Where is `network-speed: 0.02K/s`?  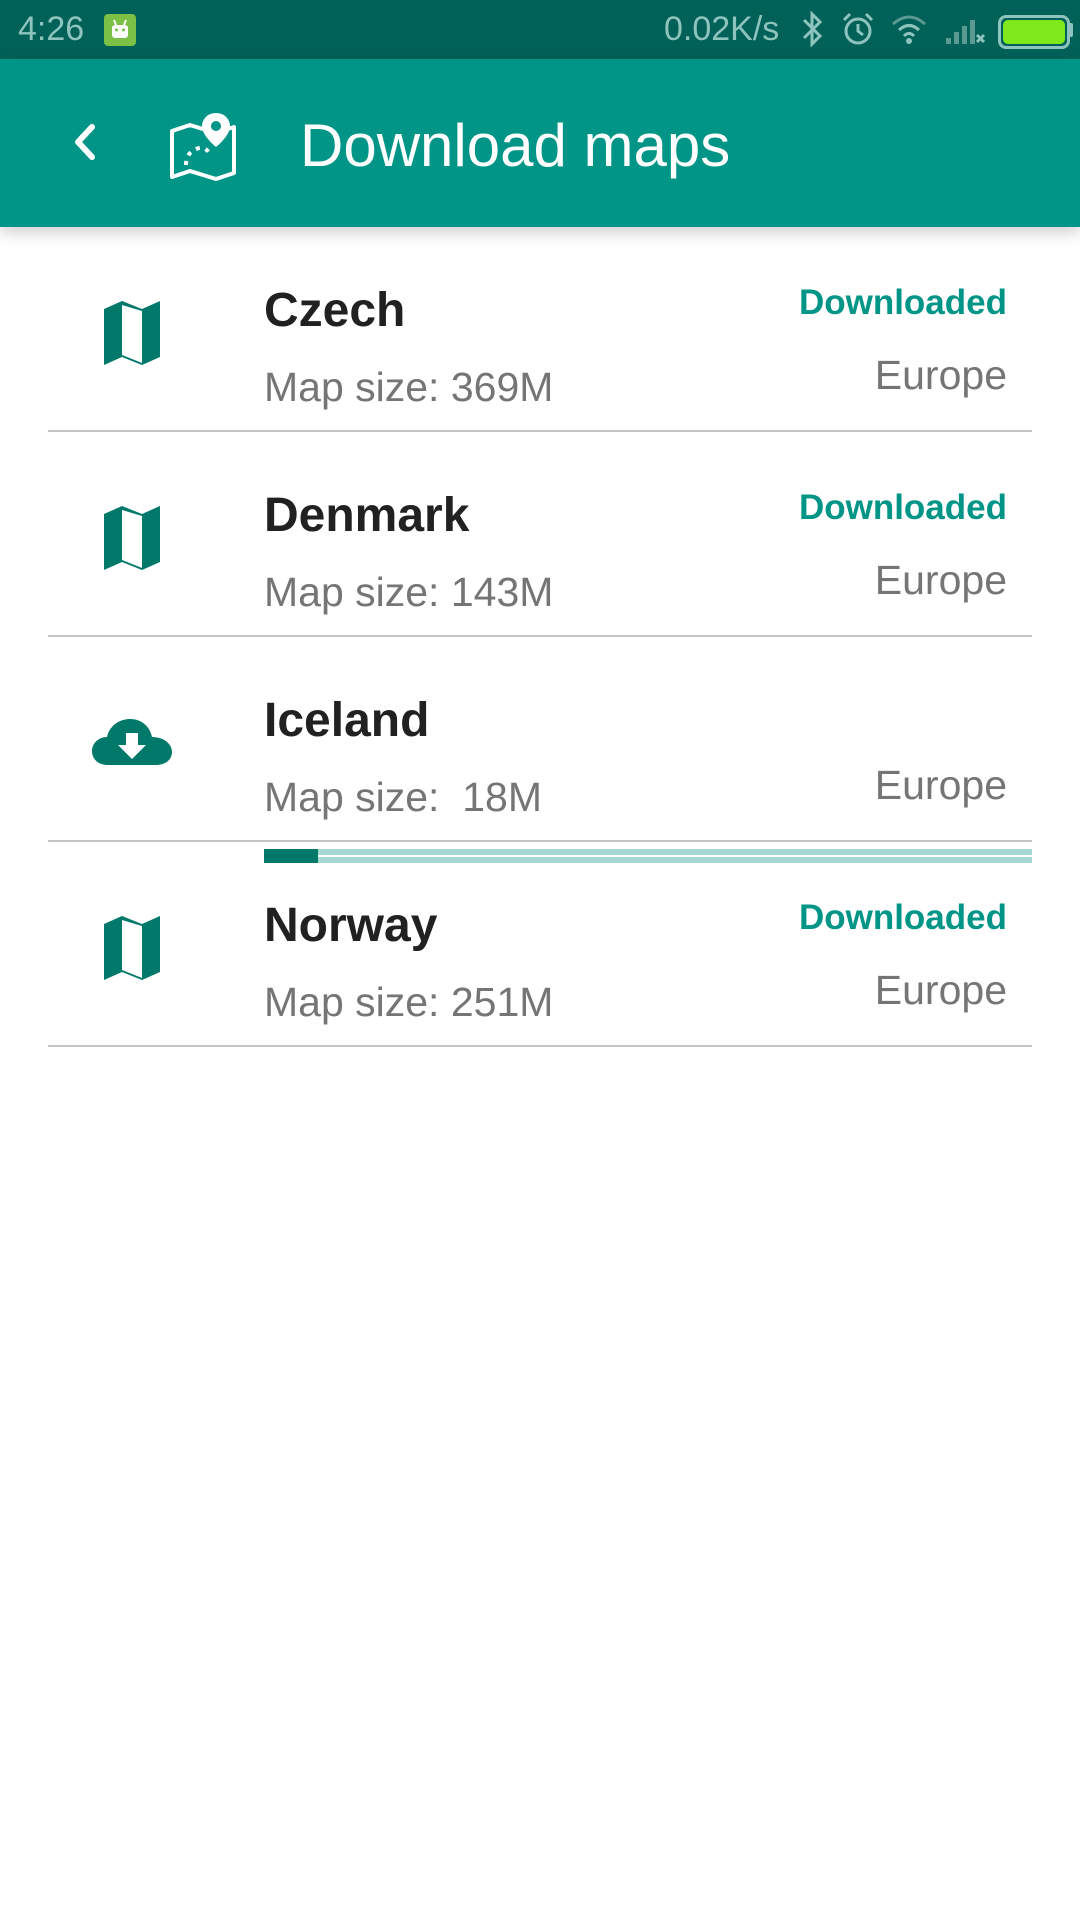
network-speed: 0.02K/s is located at coordinates (722, 29).